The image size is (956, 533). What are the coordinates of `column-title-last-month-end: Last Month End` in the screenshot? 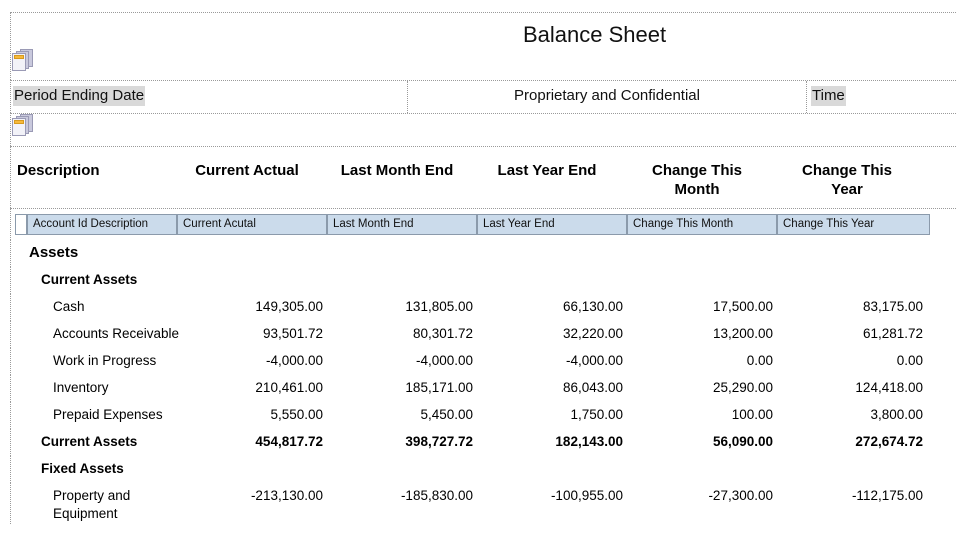 It's located at (397, 170).